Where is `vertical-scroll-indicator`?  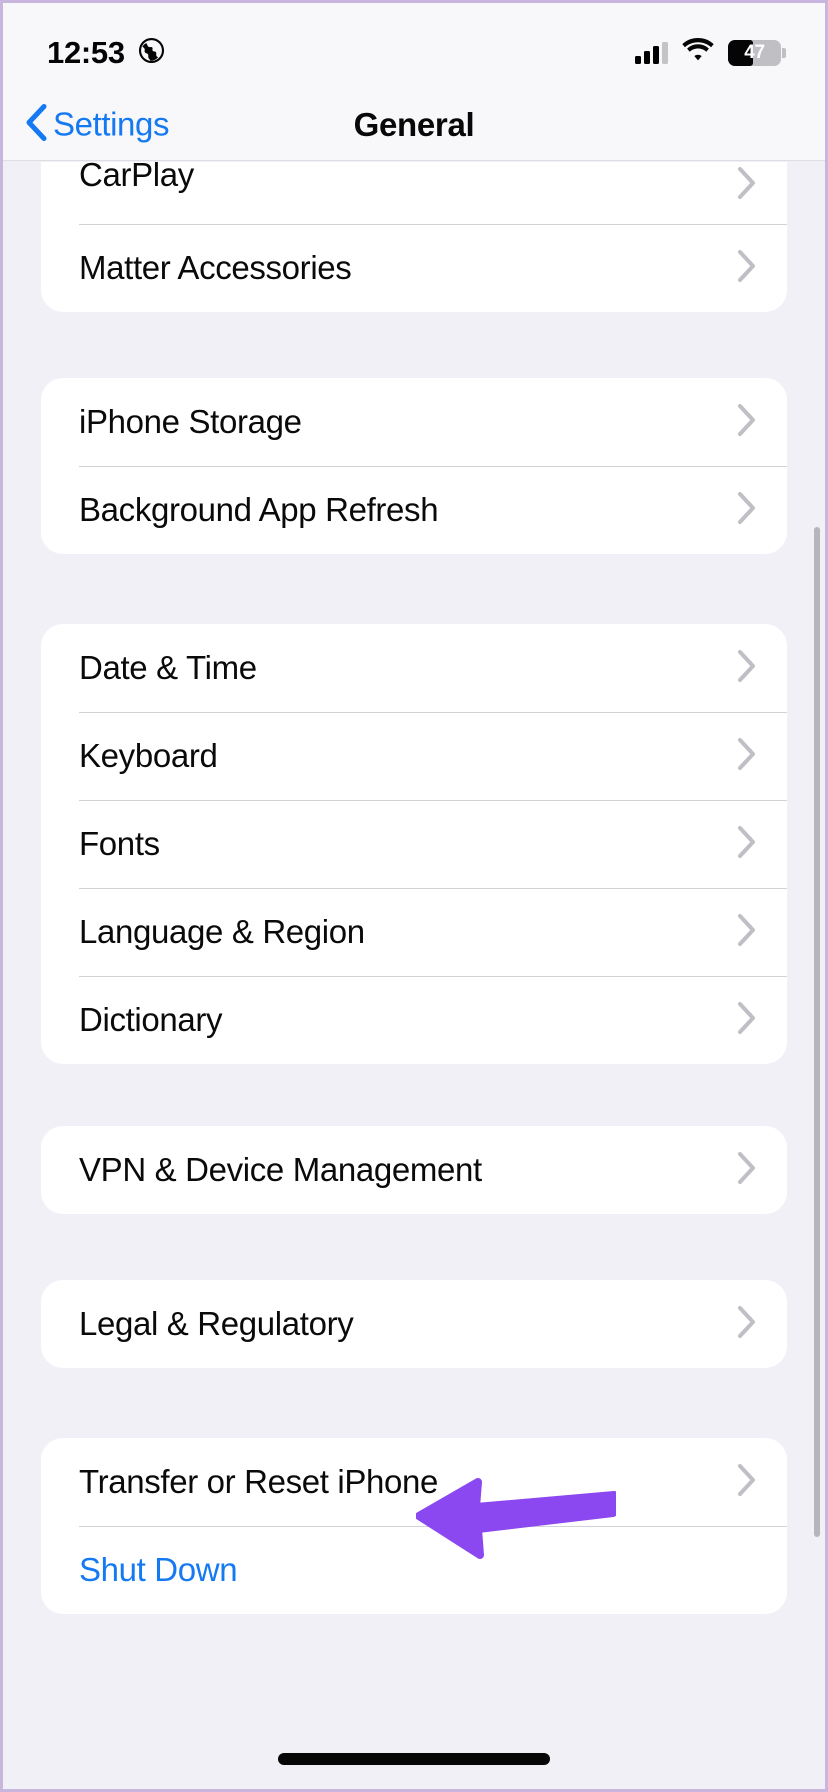 vertical-scroll-indicator is located at coordinates (817, 1032).